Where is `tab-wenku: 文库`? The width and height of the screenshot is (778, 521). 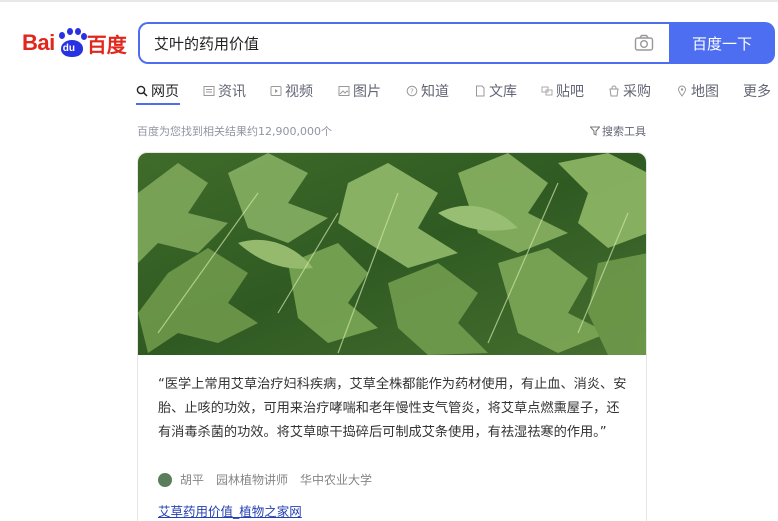
tab-wenku: 文库 is located at coordinates (495, 91).